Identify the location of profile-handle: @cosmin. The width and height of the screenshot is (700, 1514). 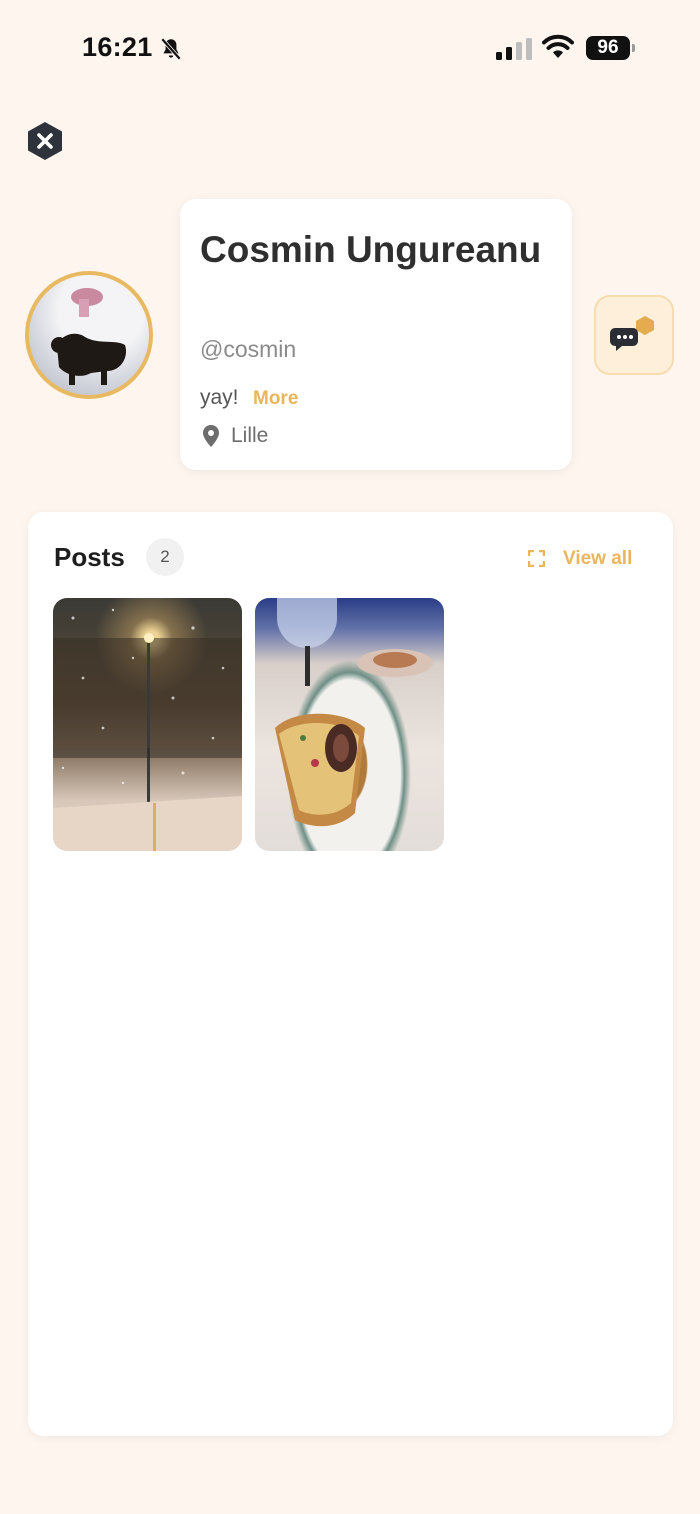
(248, 349).